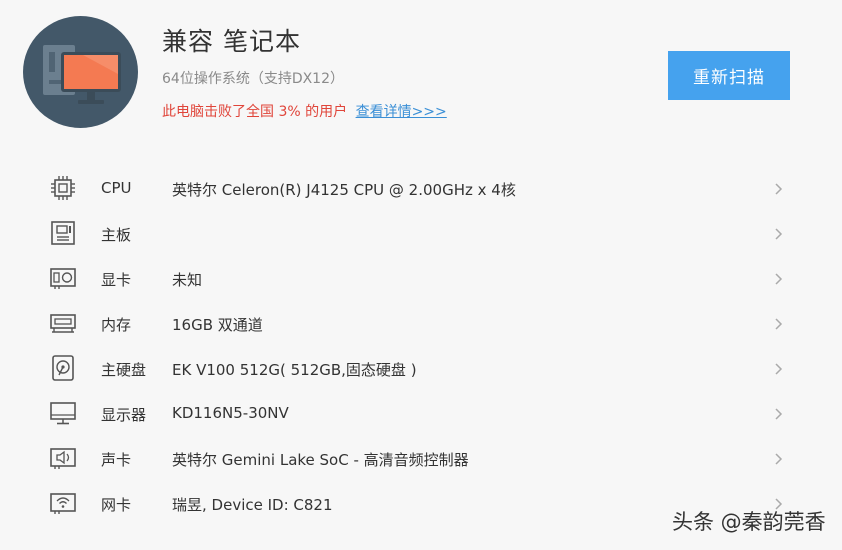 The height and width of the screenshot is (550, 842). I want to click on hardware-value: EK V100 512G( 512GB,固态硬盘 ), so click(294, 370).